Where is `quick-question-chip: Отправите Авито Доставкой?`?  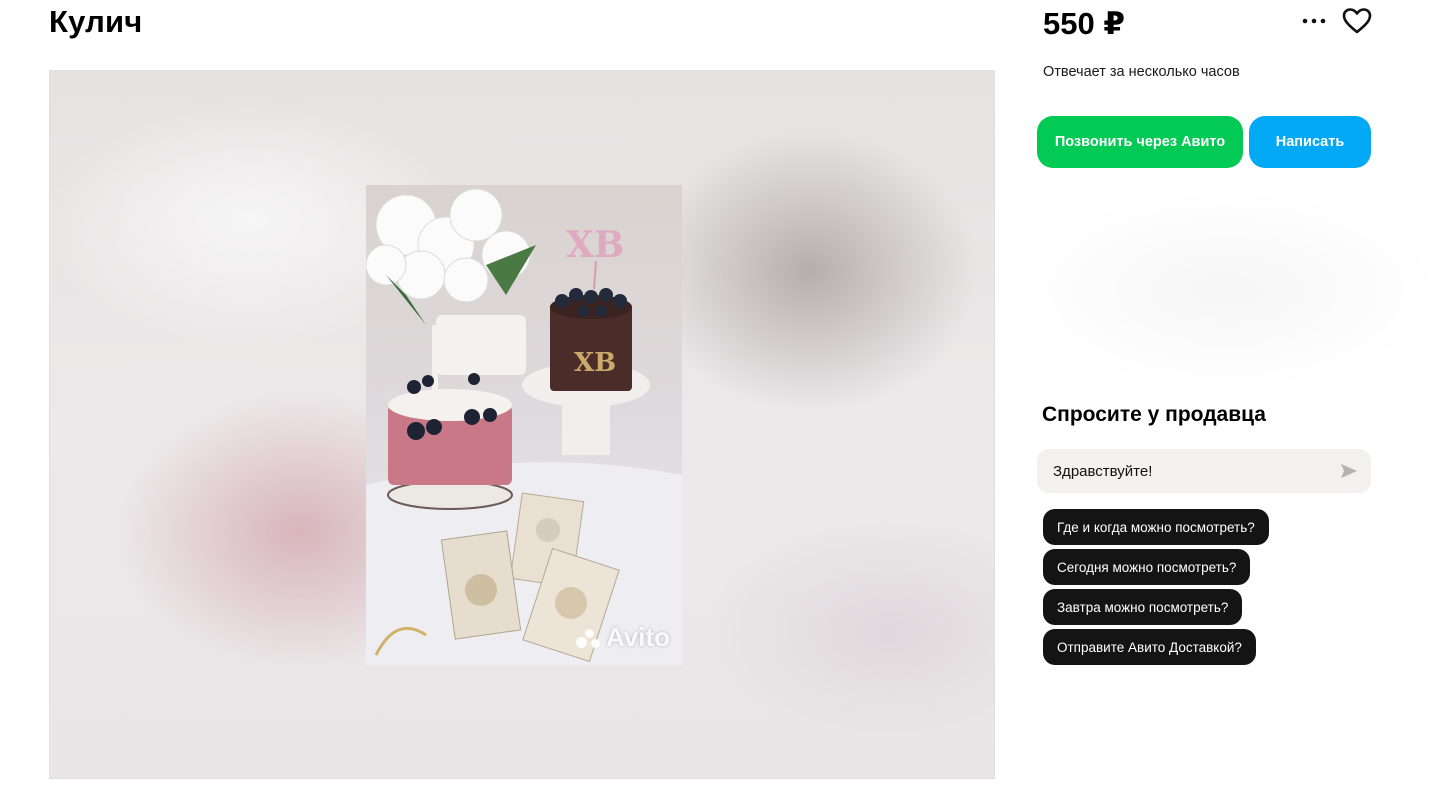
quick-question-chip: Отправите Авито Доставкой? is located at coordinates (1149, 647).